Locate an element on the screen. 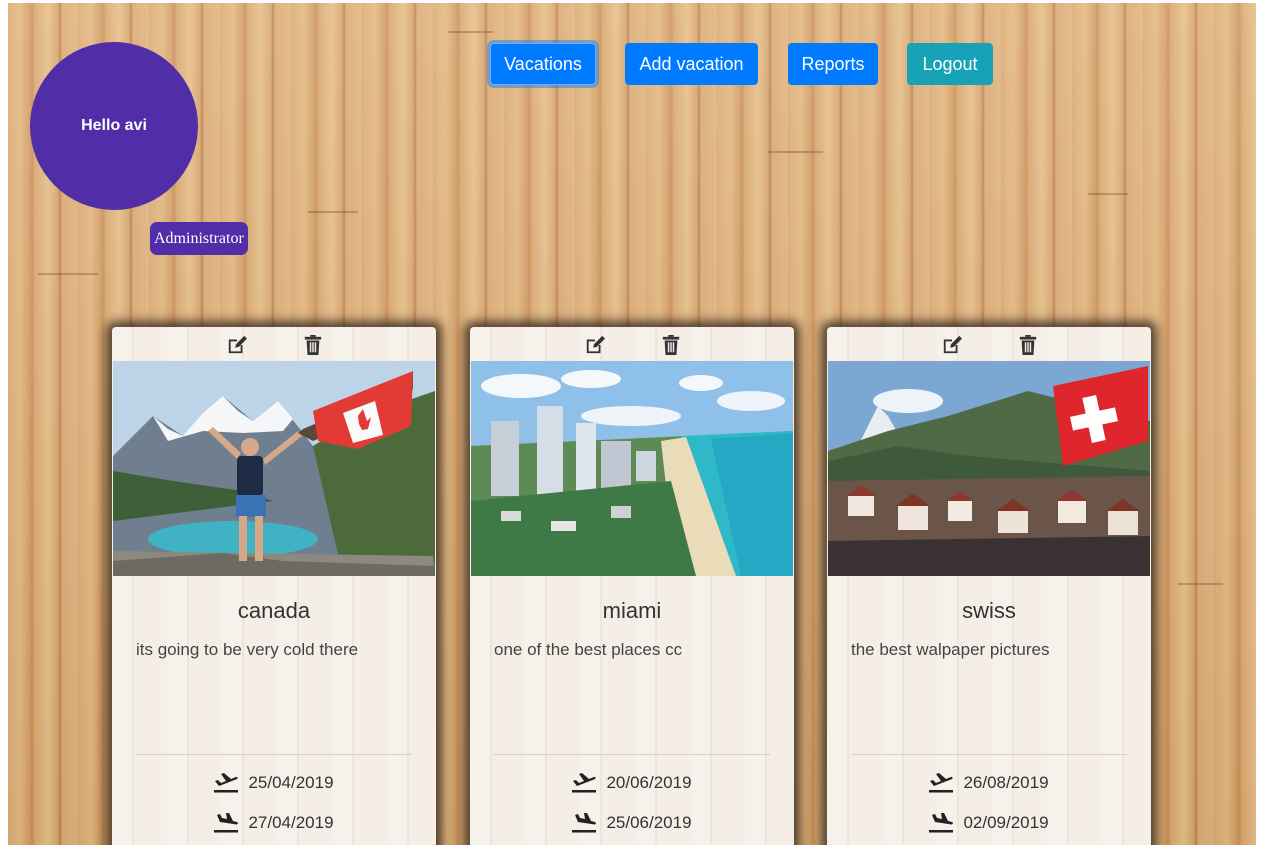  user-avatar-greeting: Hello avi is located at coordinates (114, 126).